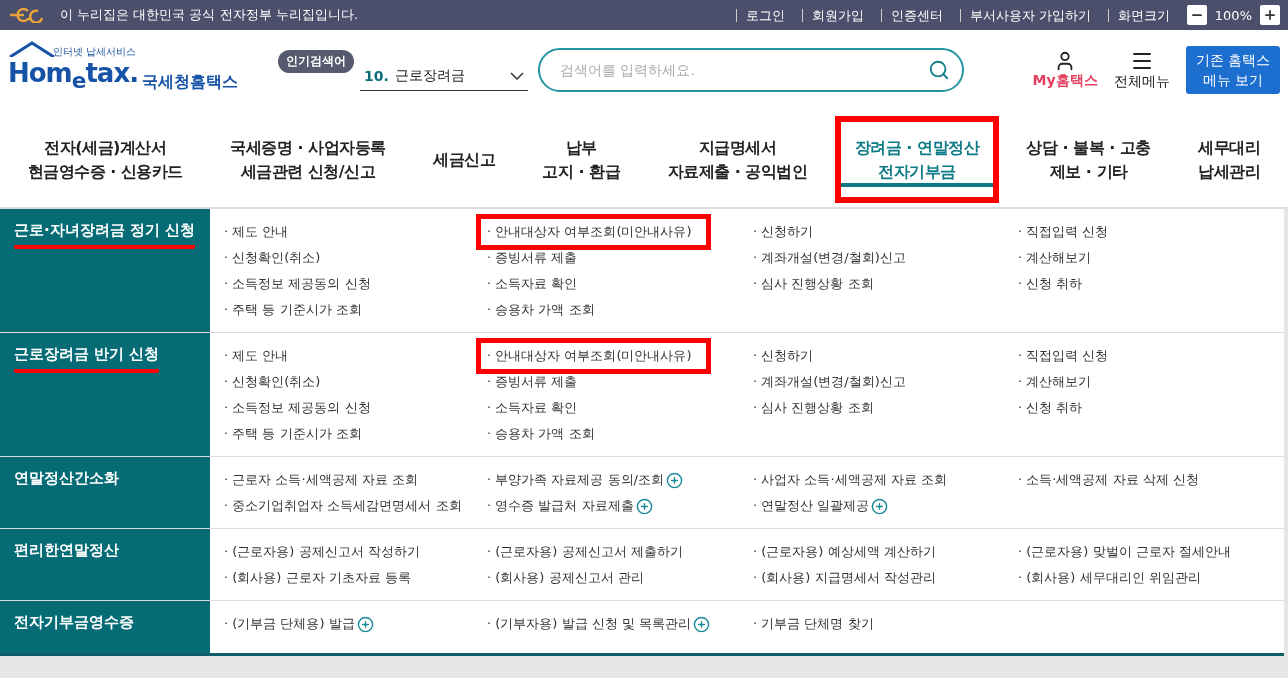 This screenshot has width=1288, height=678. I want to click on my-hometax-link: My홈택스, so click(1065, 70).